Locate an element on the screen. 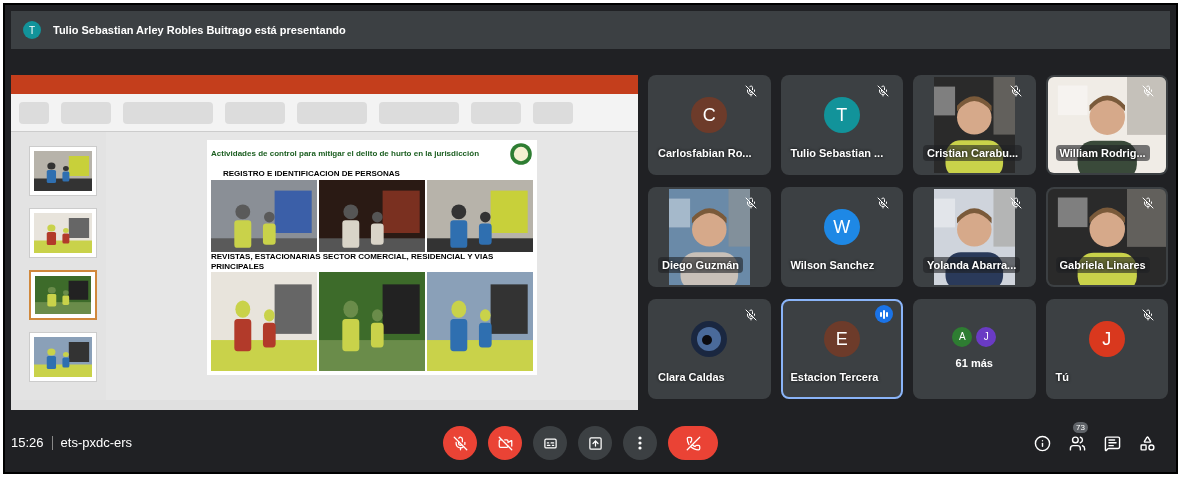 This screenshot has height=477, width=1181. meeting-code: ets-pxdc-ers is located at coordinates (96, 443).